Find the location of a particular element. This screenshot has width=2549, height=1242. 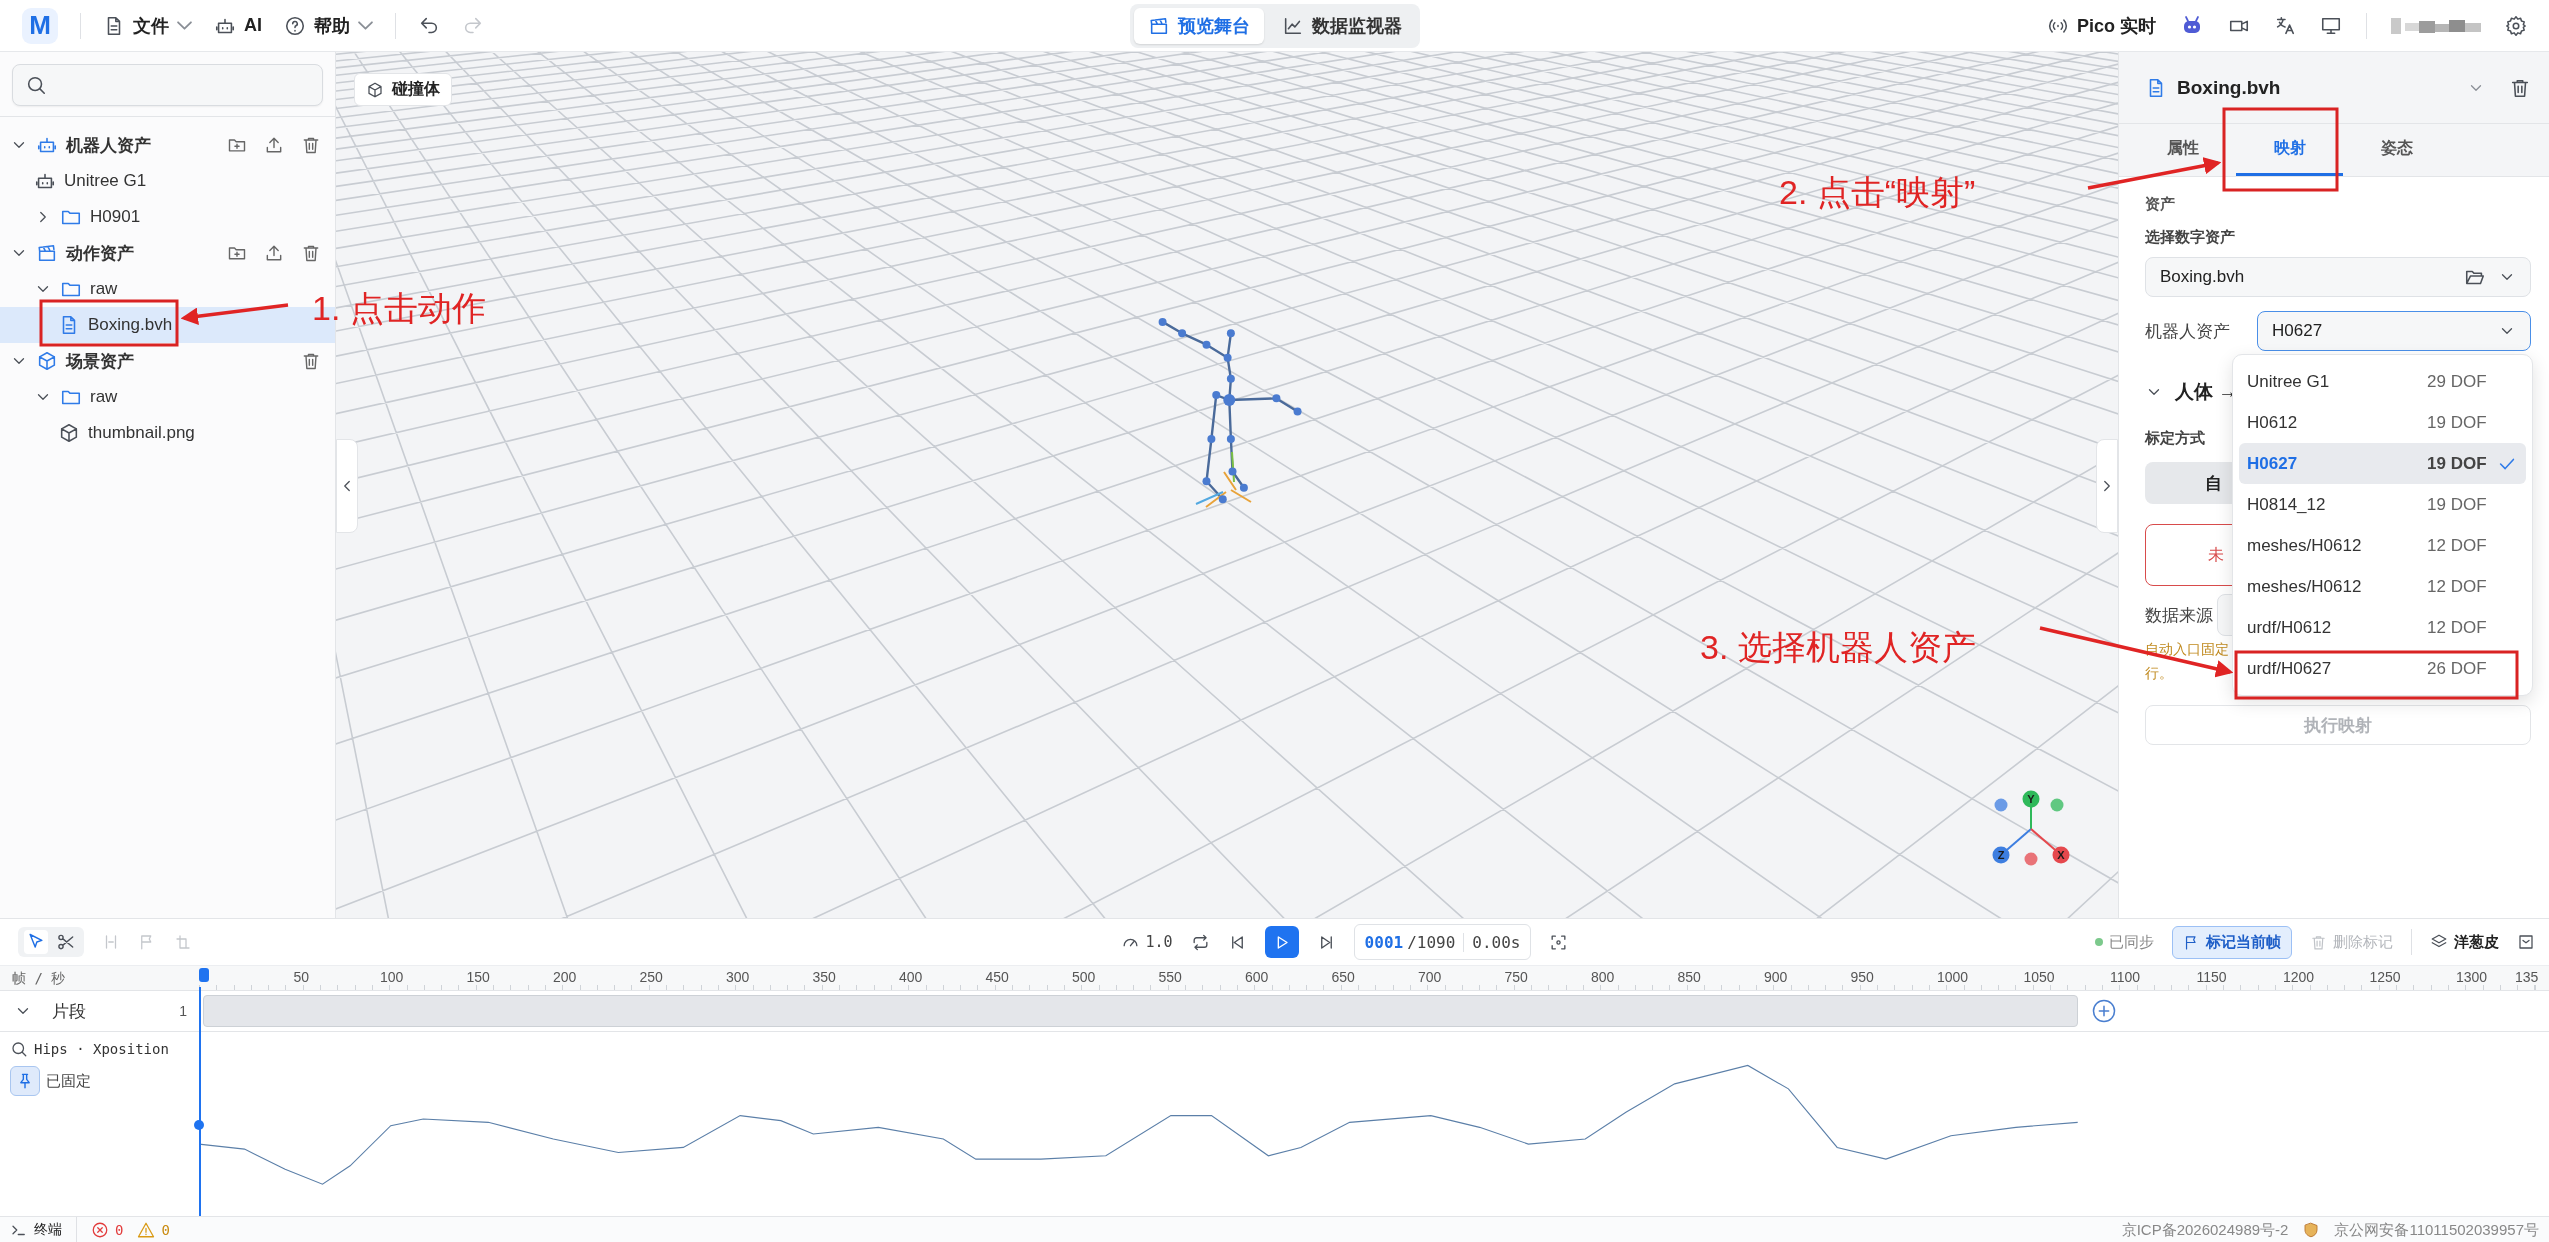

play-button is located at coordinates (1281, 942).